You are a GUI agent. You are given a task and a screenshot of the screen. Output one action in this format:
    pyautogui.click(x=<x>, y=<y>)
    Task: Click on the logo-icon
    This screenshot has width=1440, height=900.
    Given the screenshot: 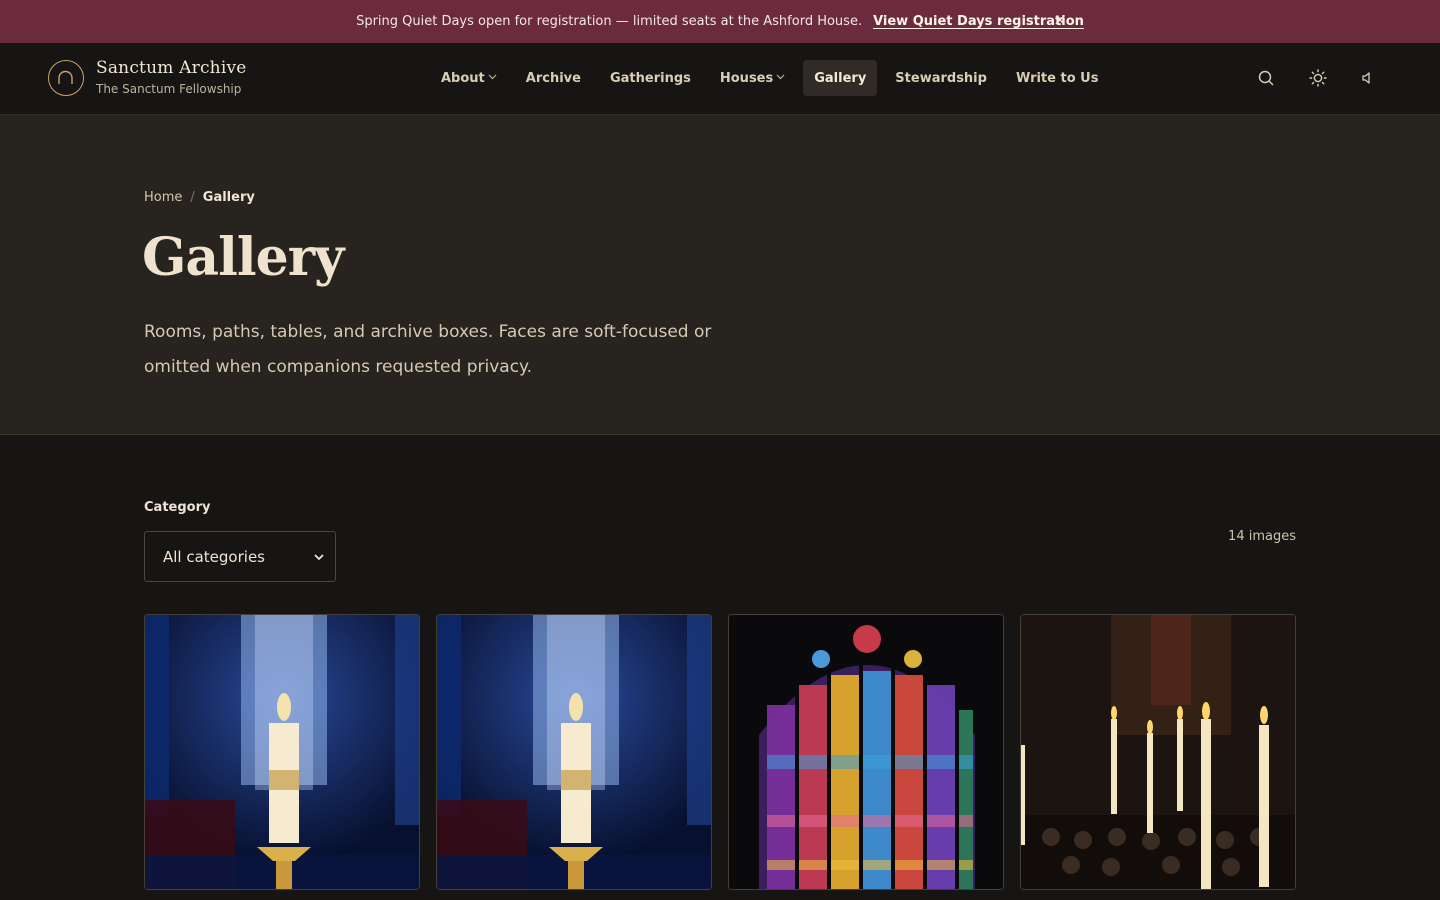 What is the action you would take?
    pyautogui.click(x=66, y=78)
    